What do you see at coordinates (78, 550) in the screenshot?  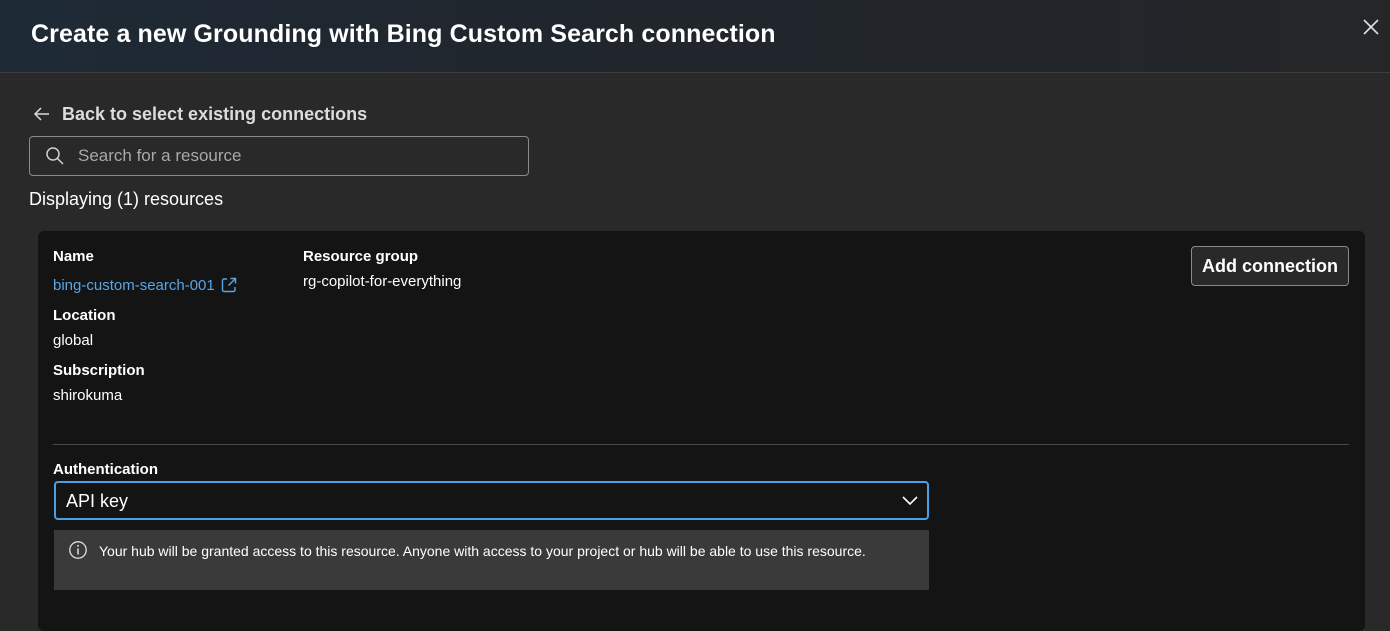 I see `info-icon` at bounding box center [78, 550].